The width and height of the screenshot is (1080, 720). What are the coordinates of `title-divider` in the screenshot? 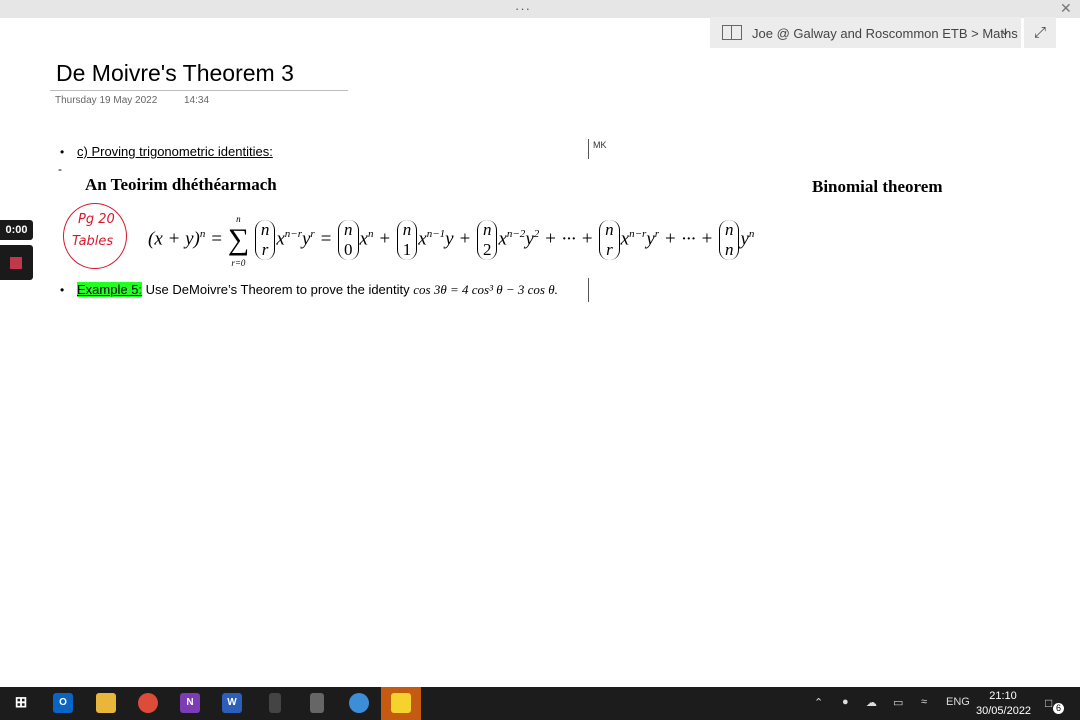 It's located at (199, 90).